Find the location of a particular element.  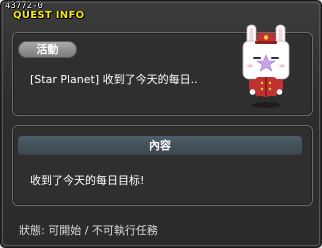

quest-status: 狀態: 可開始 / 不可執行任務 is located at coordinates (88, 230).